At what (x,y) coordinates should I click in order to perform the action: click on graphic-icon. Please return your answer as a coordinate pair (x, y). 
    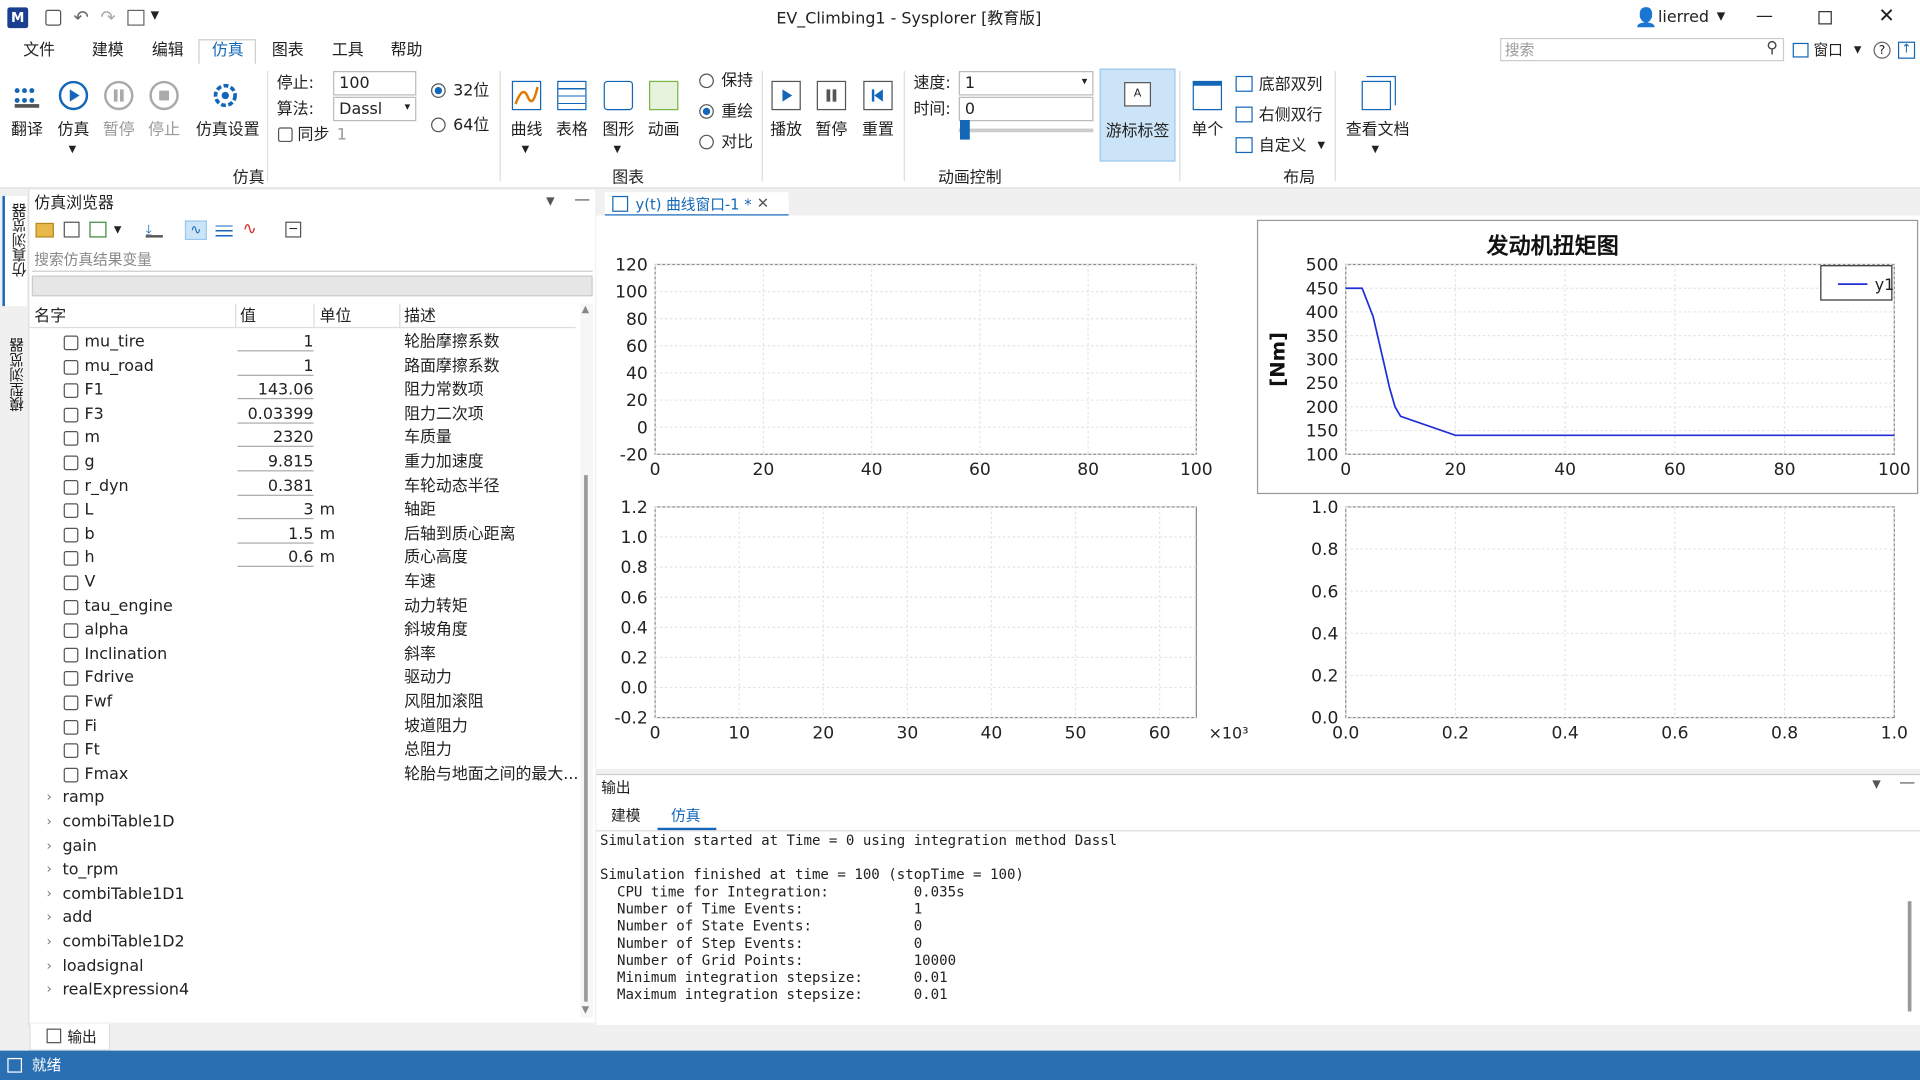
    Looking at the image, I should click on (618, 95).